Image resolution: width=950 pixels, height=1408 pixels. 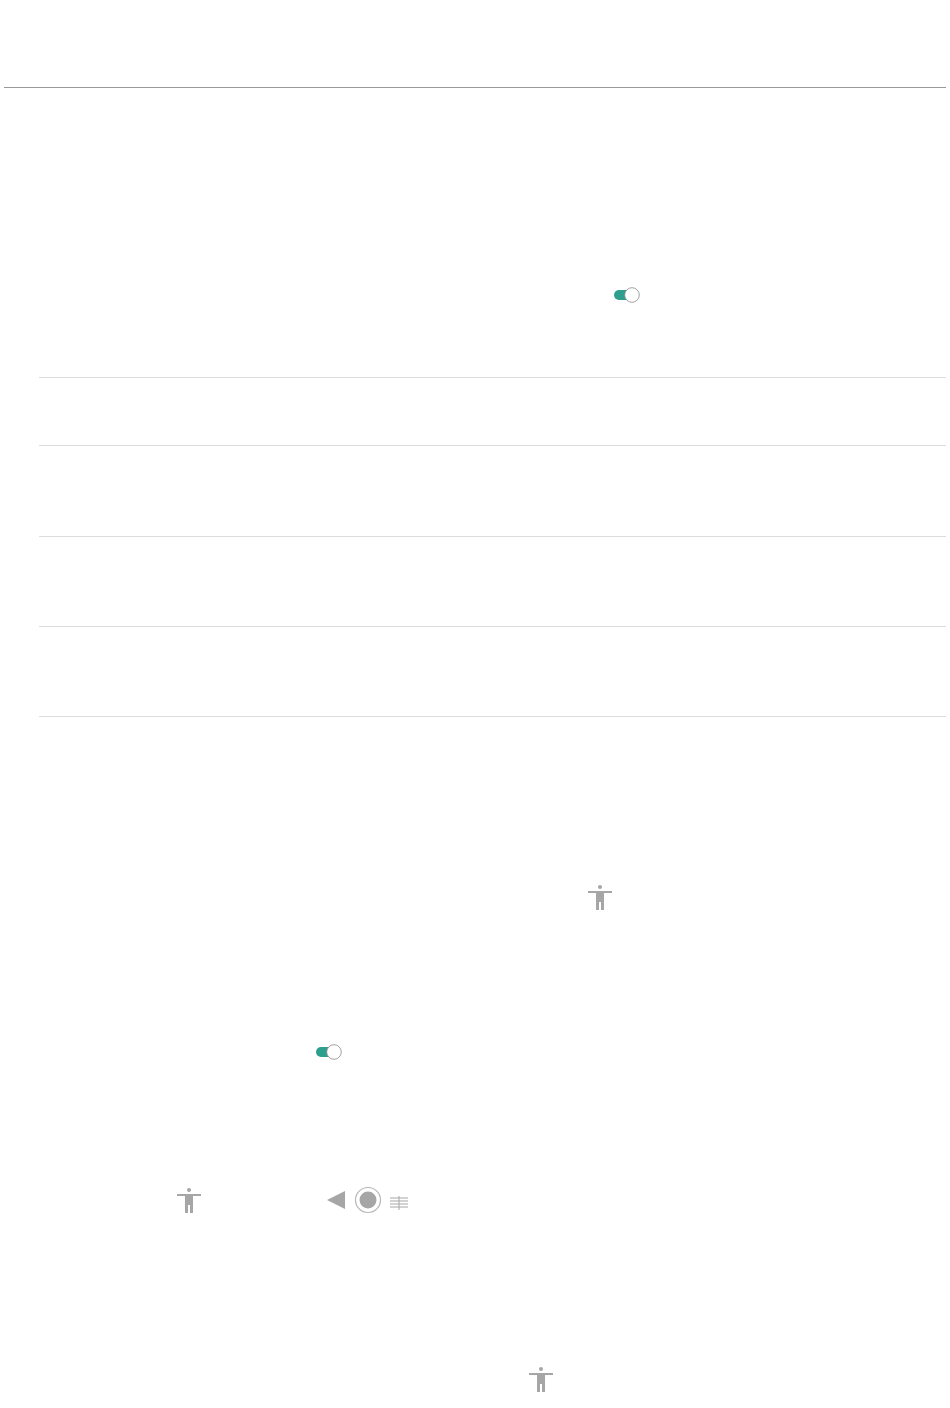 I want to click on back-triangle-icon, so click(x=336, y=1200).